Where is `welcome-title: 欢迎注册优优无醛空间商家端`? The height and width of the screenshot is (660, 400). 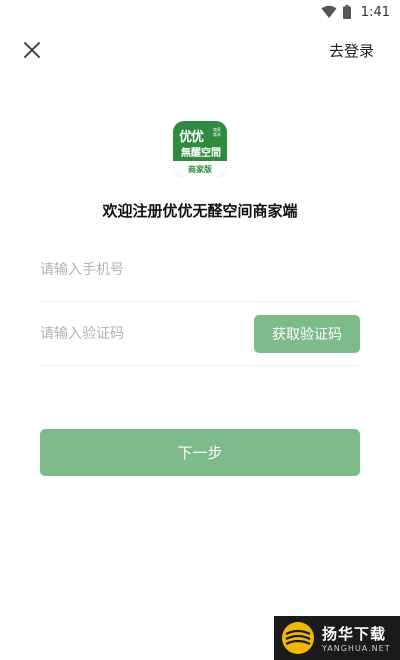 welcome-title: 欢迎注册优优无醛空间商家端 is located at coordinates (200, 211).